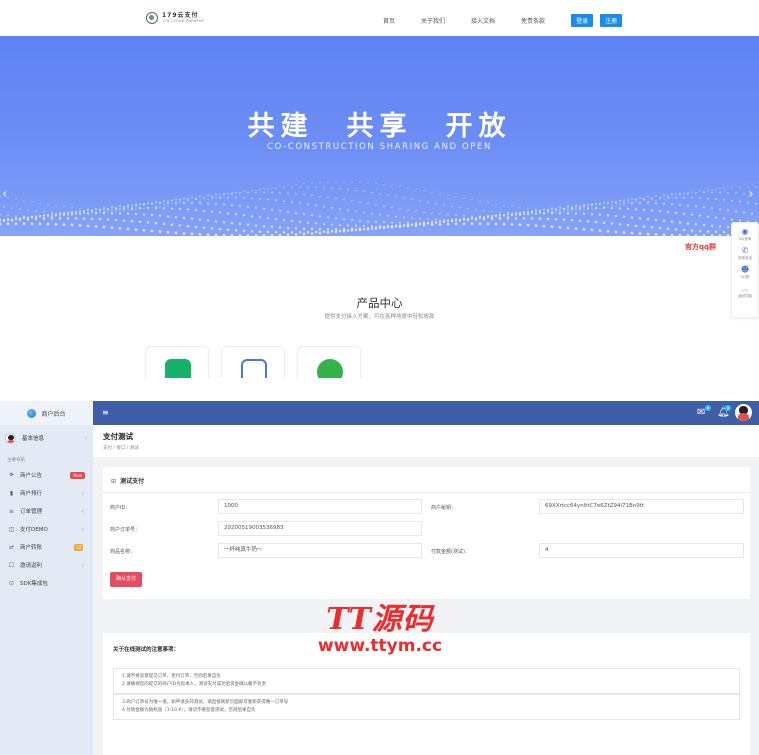  I want to click on nav-about: 关于我们, so click(433, 20).